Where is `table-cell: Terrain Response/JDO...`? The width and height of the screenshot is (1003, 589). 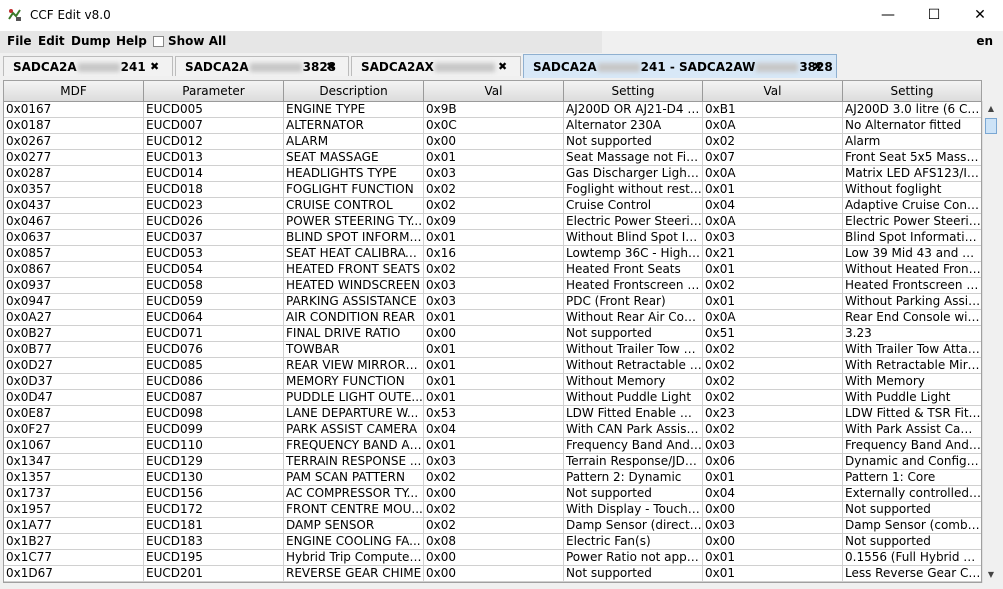 table-cell: Terrain Response/JDO... is located at coordinates (633, 462).